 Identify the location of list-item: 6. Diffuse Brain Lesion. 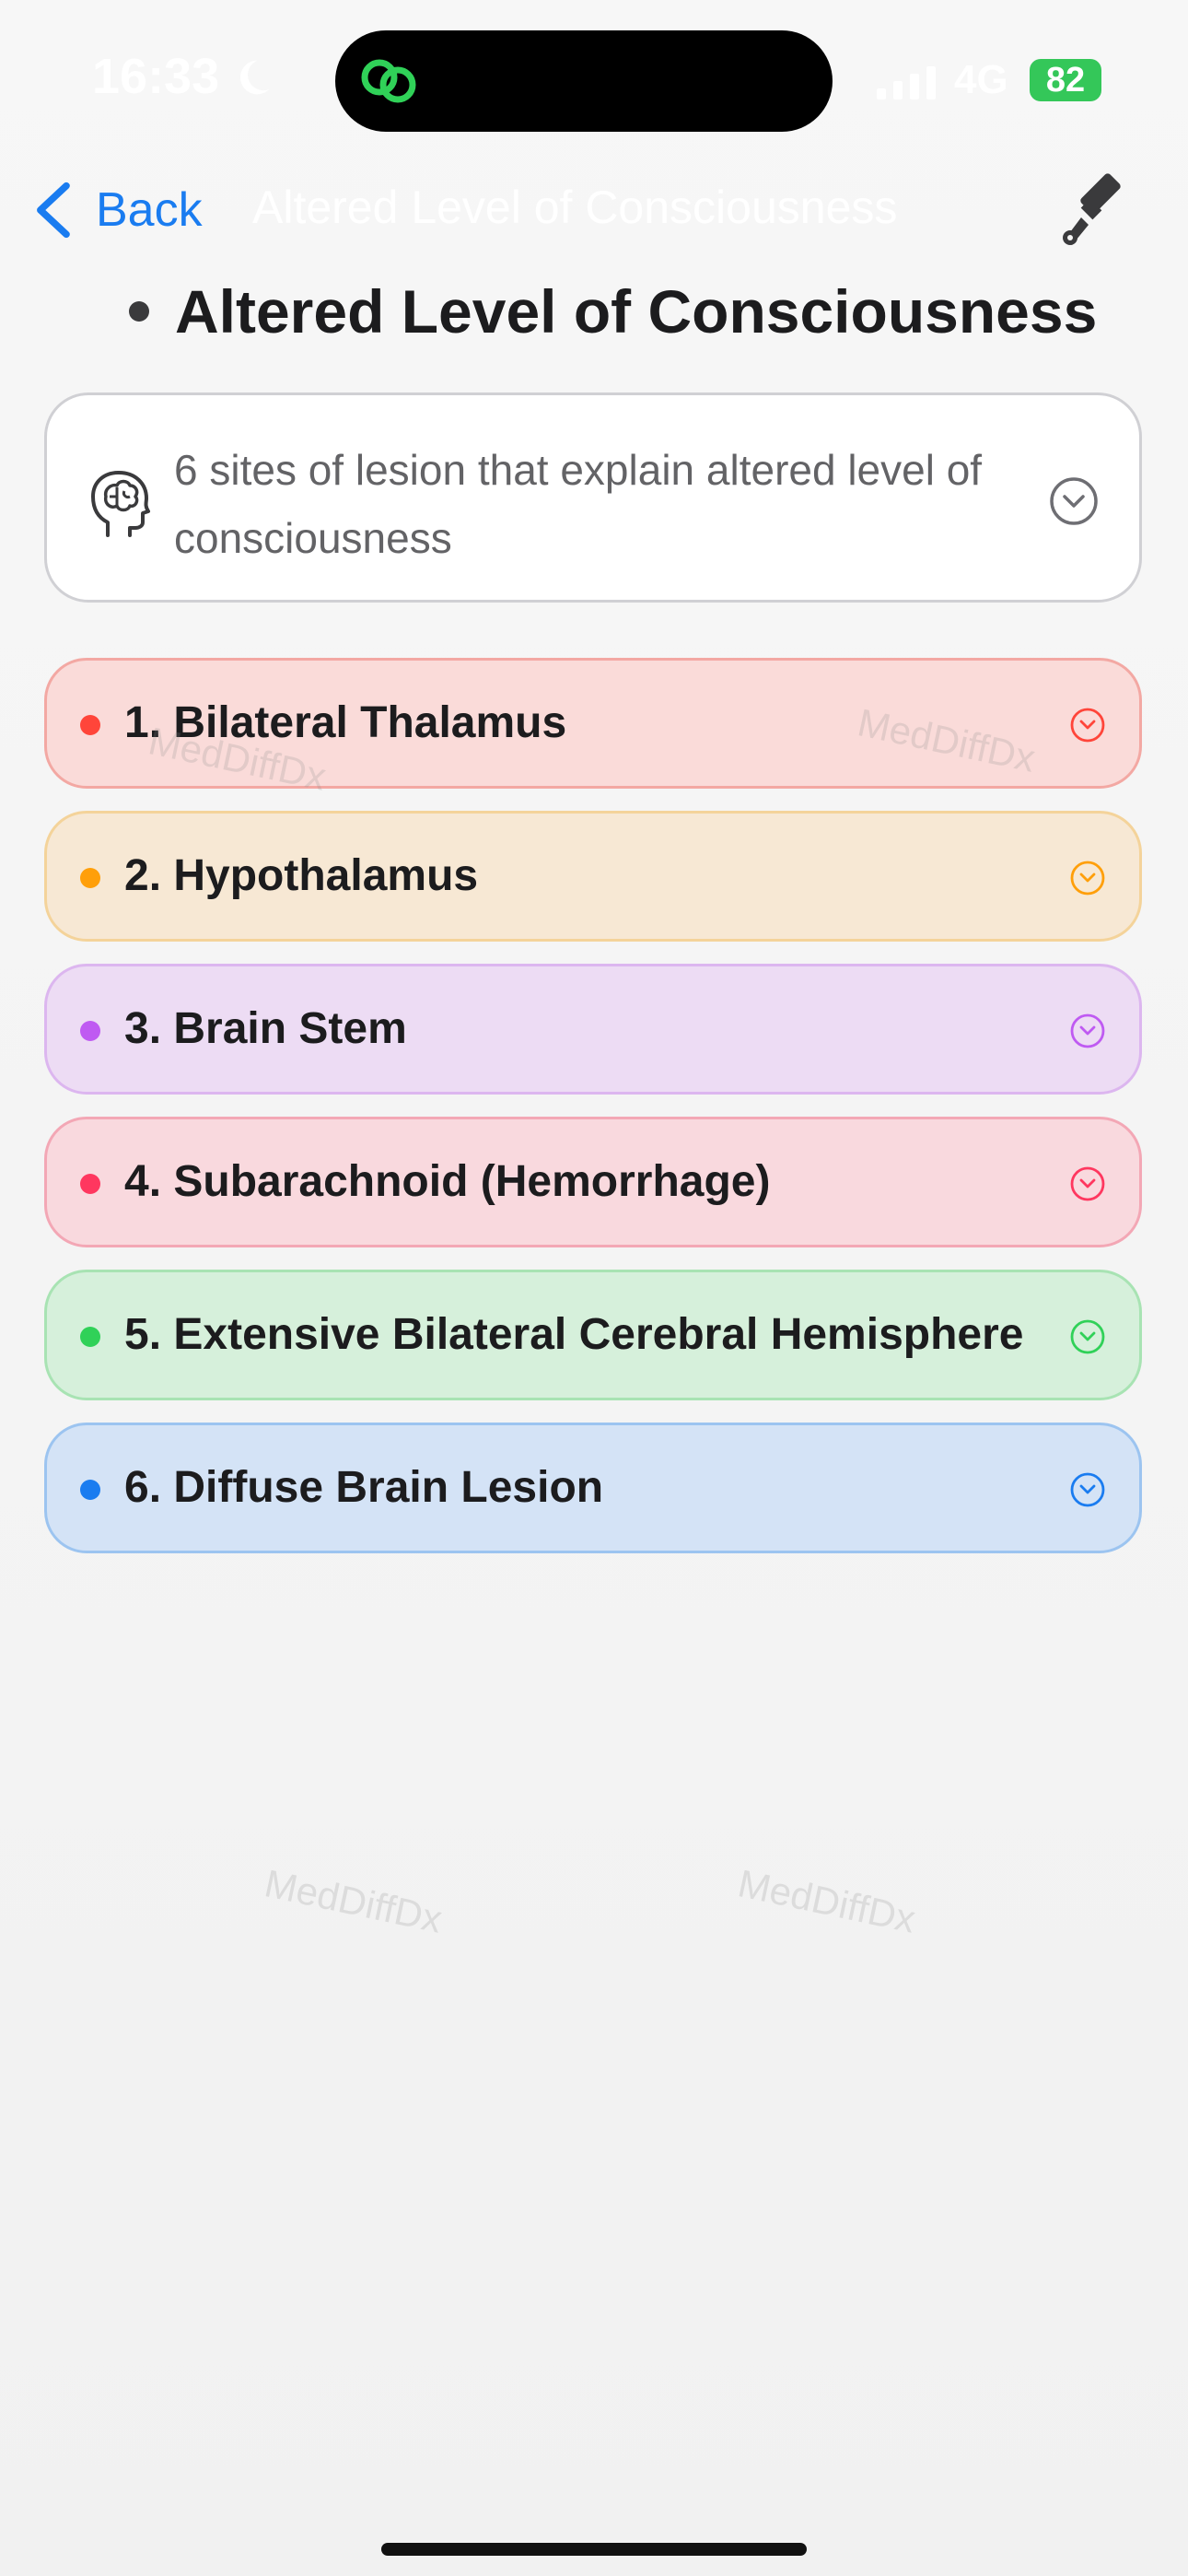
(593, 1488).